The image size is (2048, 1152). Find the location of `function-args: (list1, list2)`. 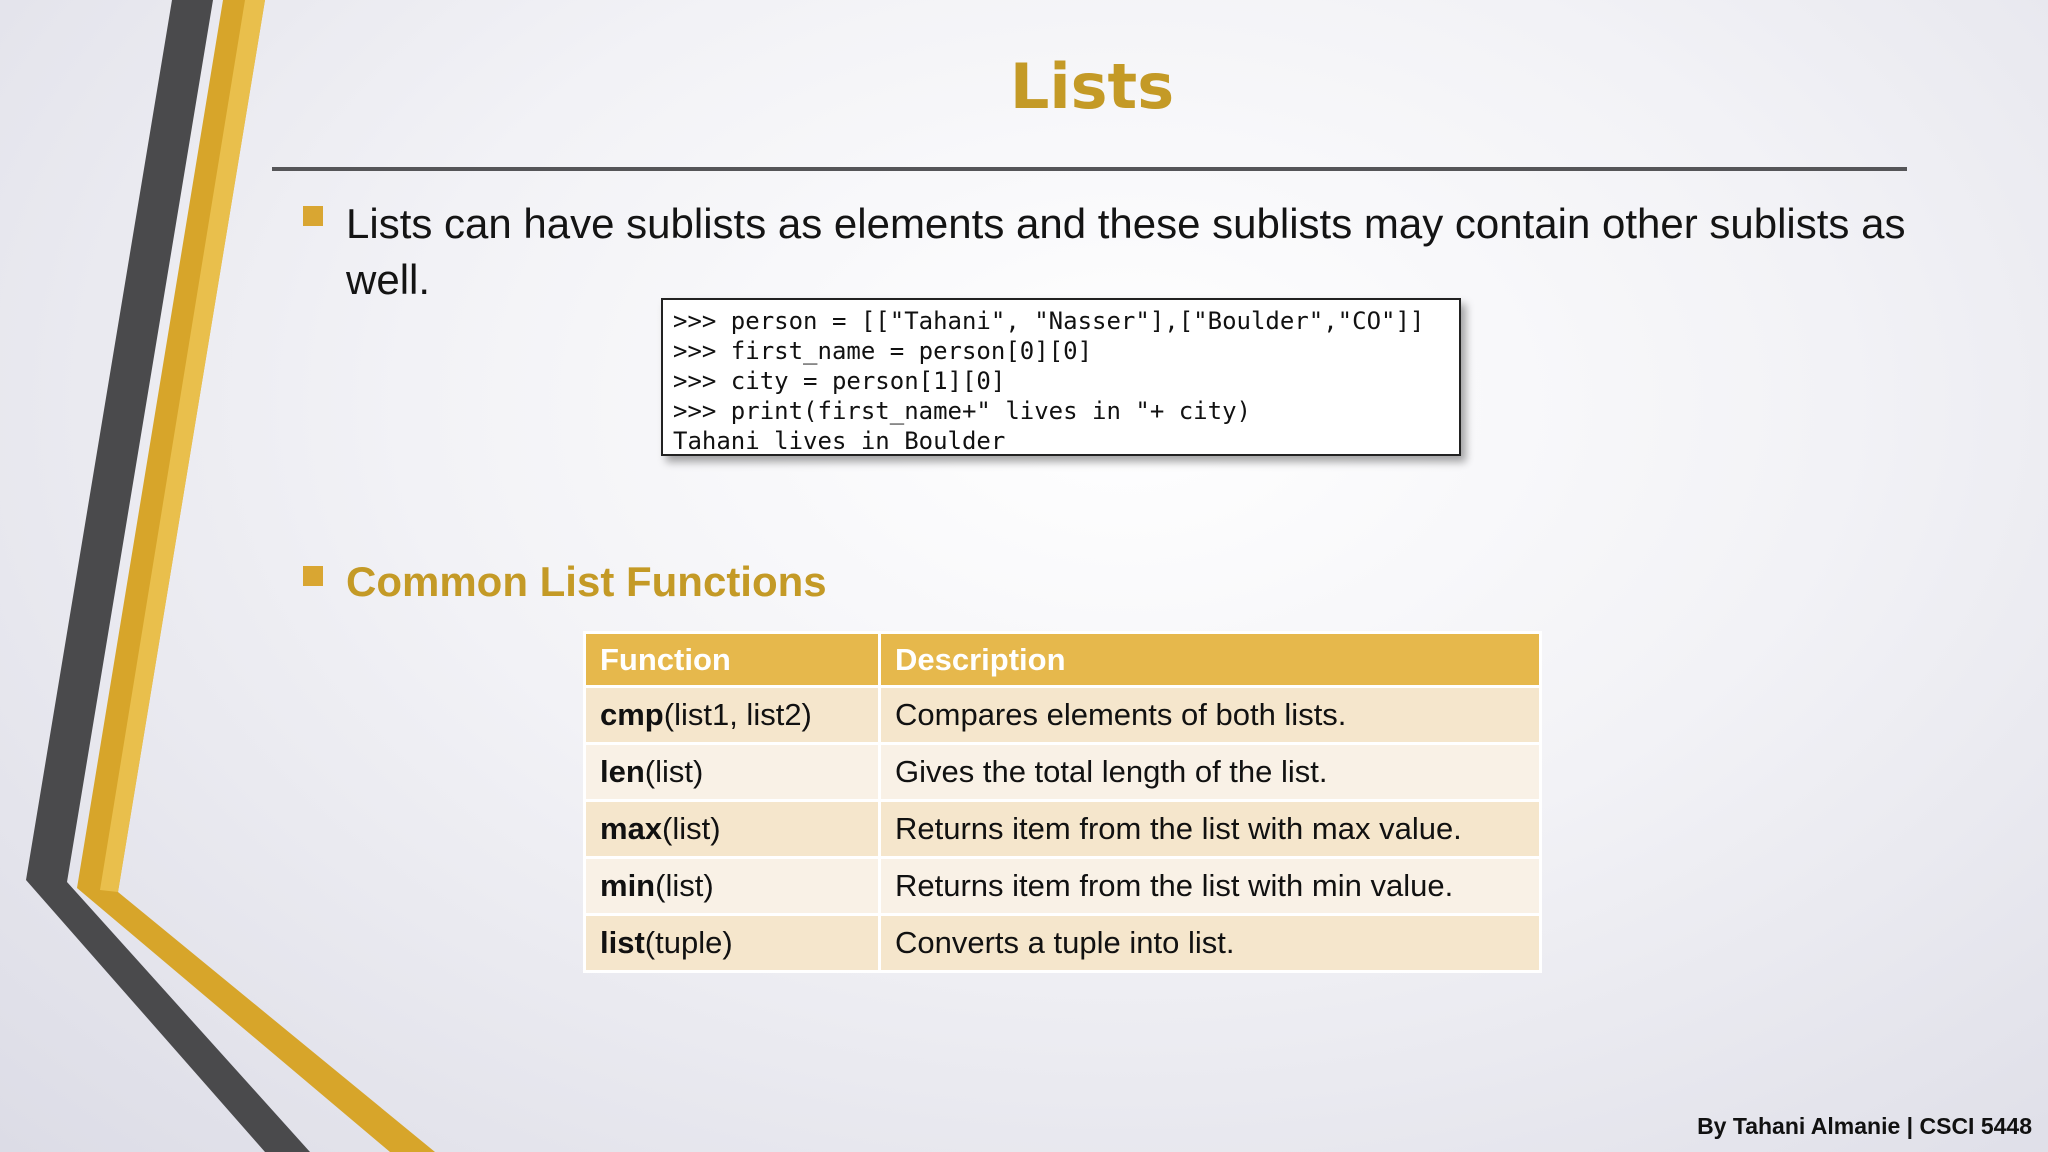

function-args: (list1, list2) is located at coordinates (737, 714).